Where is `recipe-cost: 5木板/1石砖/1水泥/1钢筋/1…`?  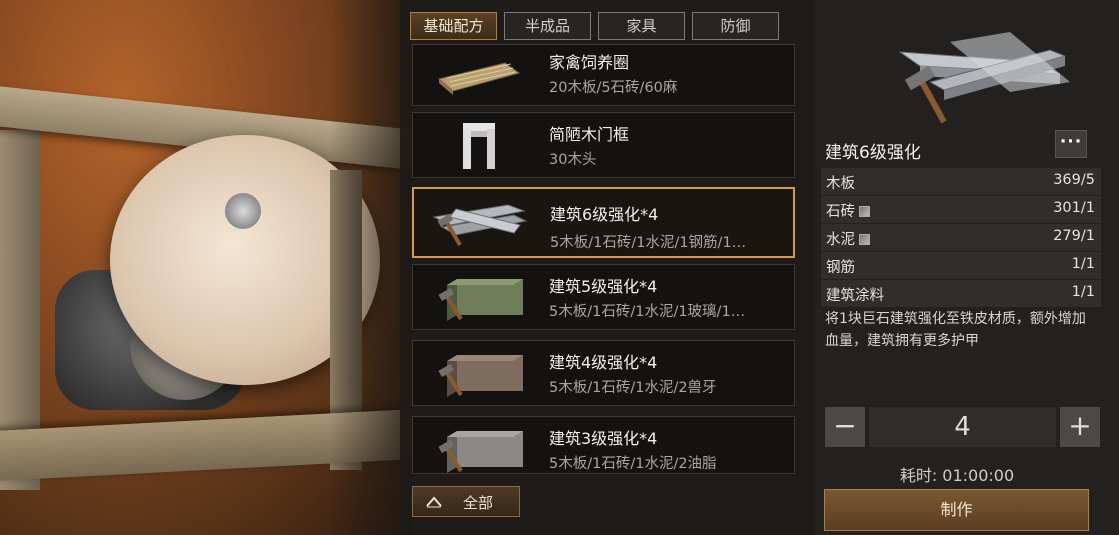
recipe-cost: 5木板/1石砖/1水泥/1钢筋/1… is located at coordinates (648, 243).